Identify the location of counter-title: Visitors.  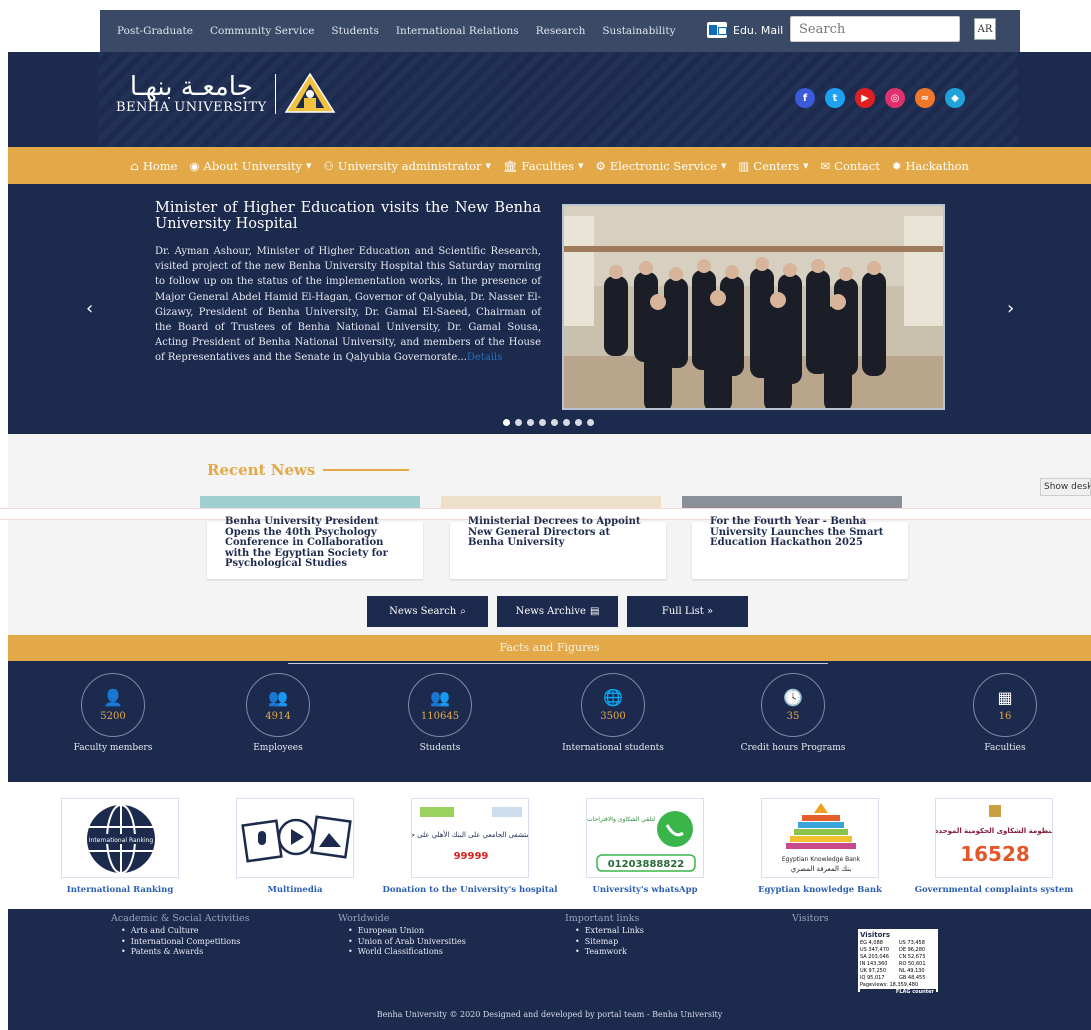
(875, 935).